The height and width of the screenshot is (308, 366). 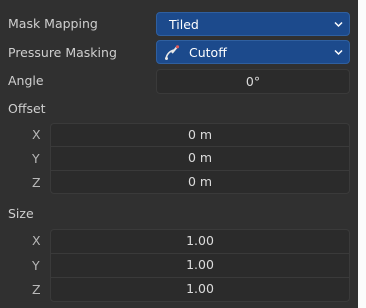 I want to click on pressure-masking-value: Cutoff, so click(x=208, y=52).